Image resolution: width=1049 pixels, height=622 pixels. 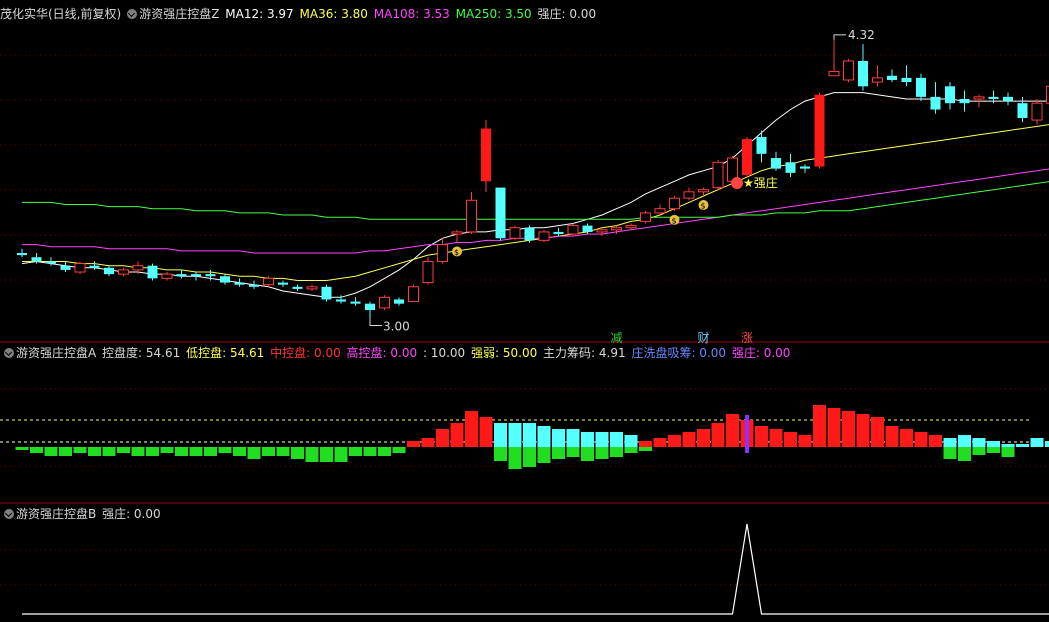 What do you see at coordinates (760, 182) in the screenshot?
I see `star-strong-label: ★强庄` at bounding box center [760, 182].